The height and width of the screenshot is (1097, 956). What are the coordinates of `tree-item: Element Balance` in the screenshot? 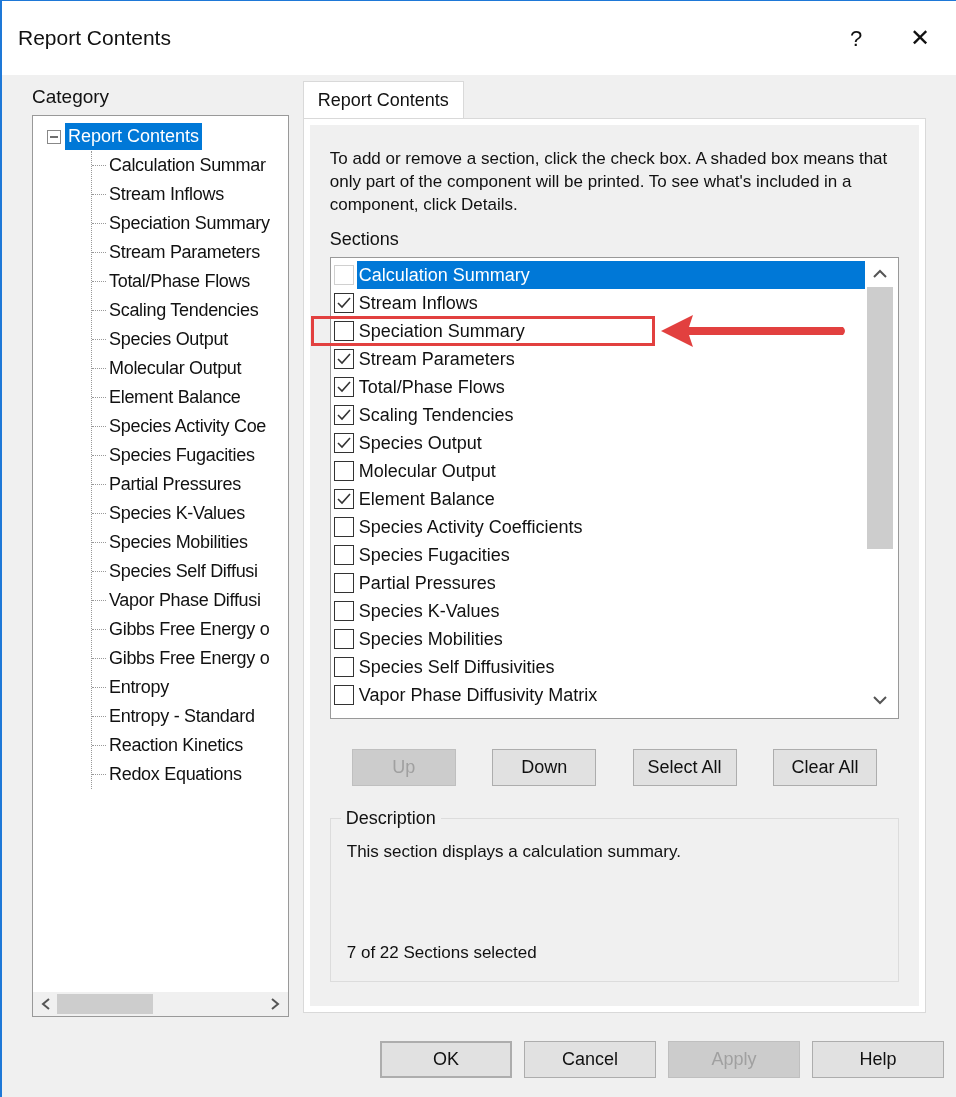 It's located at (175, 397).